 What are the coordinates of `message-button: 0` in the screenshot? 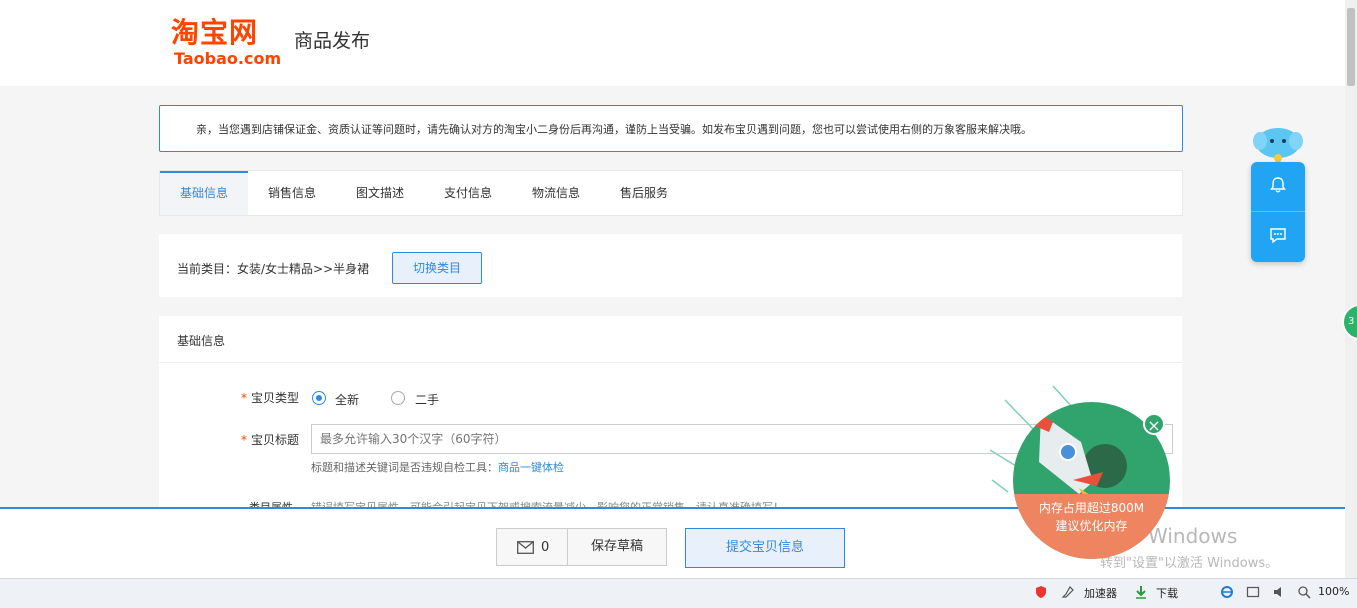 It's located at (532, 547).